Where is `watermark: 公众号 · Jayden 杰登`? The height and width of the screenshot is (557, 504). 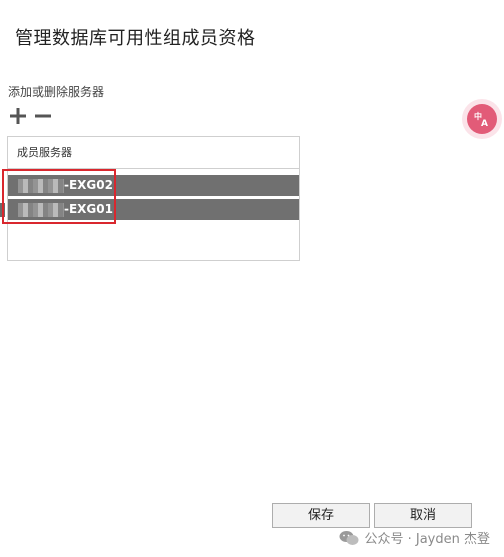 watermark: 公众号 · Jayden 杰登 is located at coordinates (414, 537).